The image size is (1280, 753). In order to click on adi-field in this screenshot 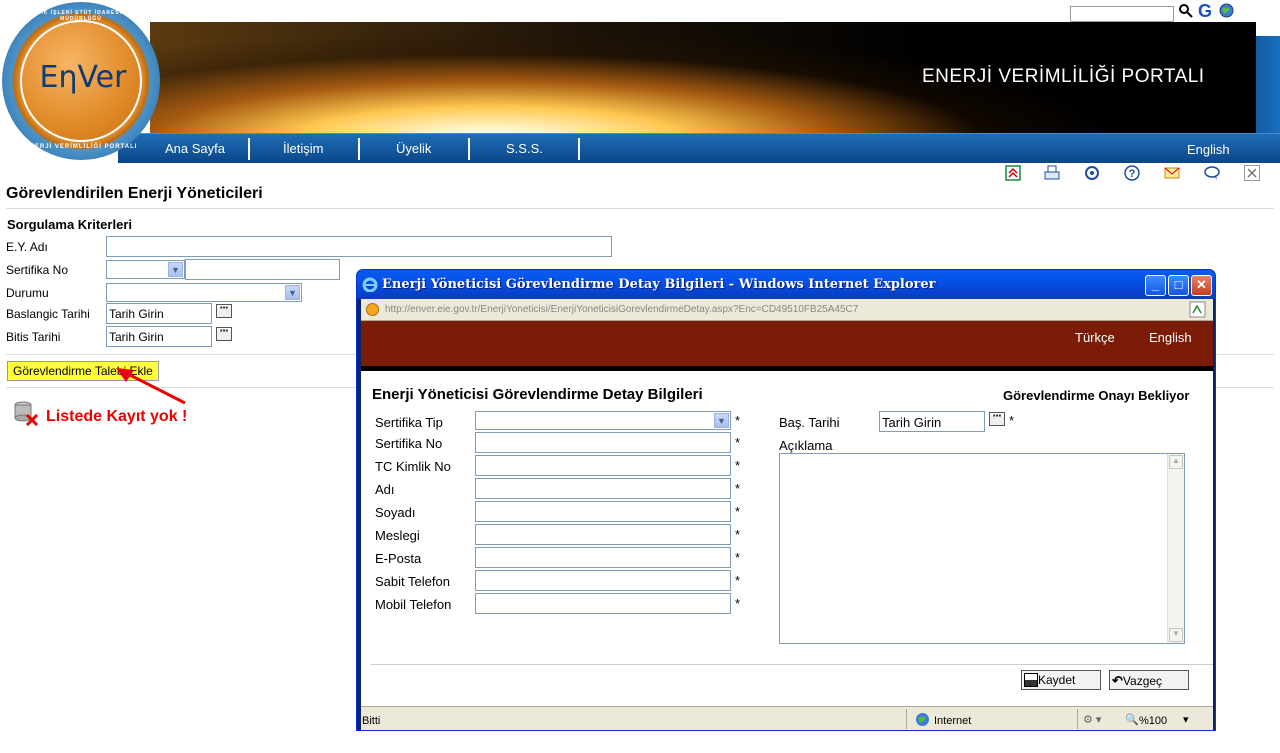, I will do `click(603, 488)`.